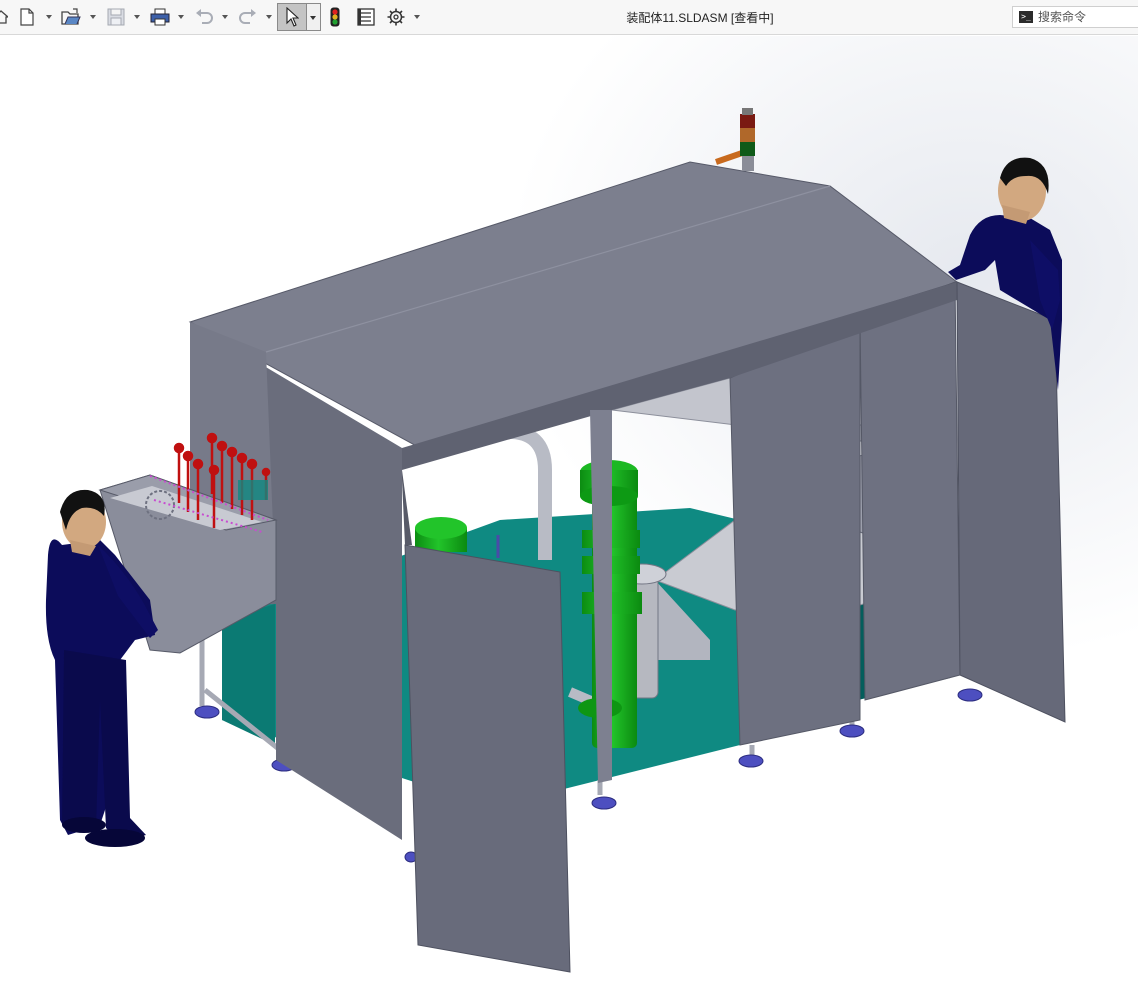 The image size is (1138, 991). Describe the element at coordinates (700, 18) in the screenshot. I see `window-title: 装配体11.SLDASM [查看中]` at that location.